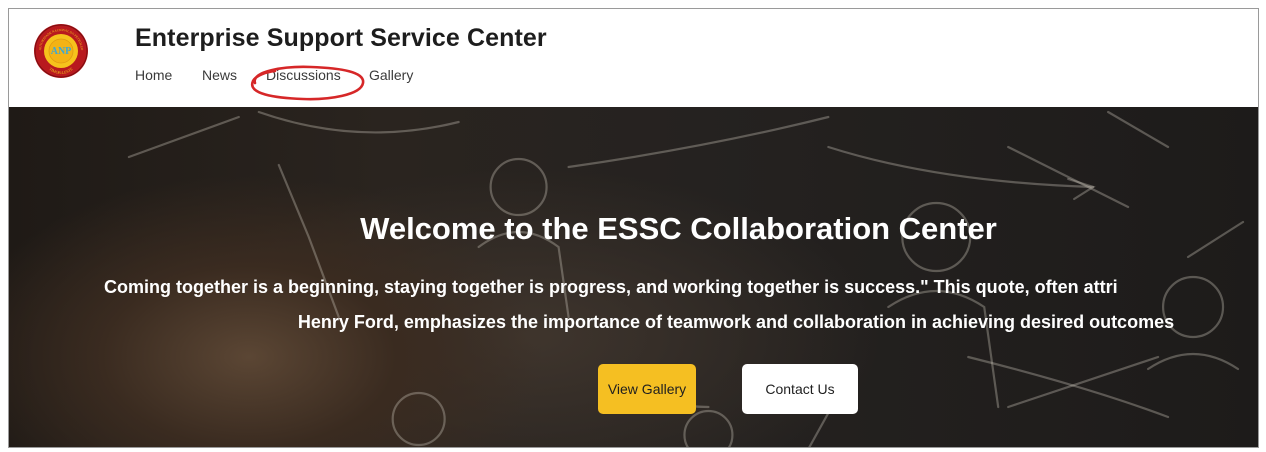 The height and width of the screenshot is (452, 1266). Describe the element at coordinates (307, 83) in the screenshot. I see `discussions-highlight-circle` at that location.